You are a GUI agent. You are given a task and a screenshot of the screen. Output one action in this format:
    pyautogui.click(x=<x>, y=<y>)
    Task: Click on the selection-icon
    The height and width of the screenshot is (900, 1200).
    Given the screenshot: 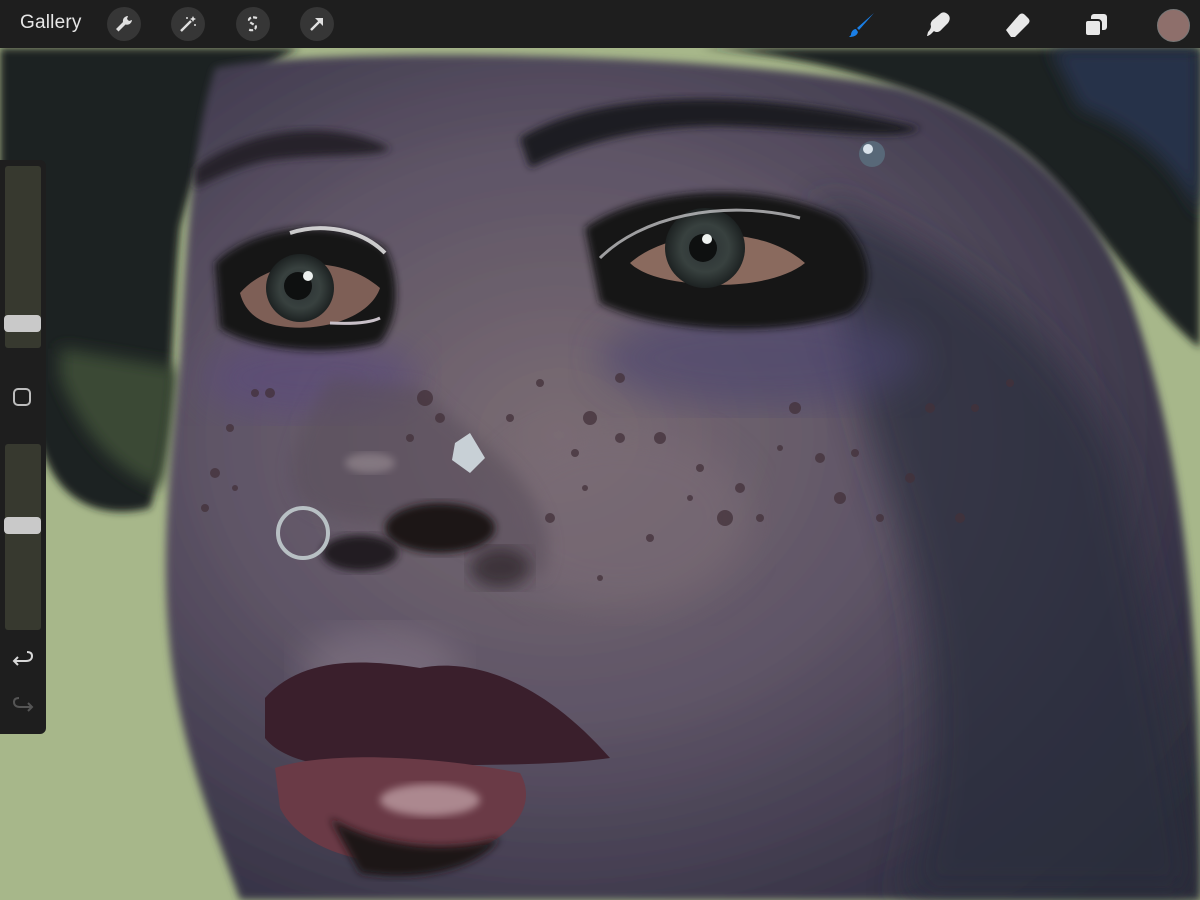 What is the action you would take?
    pyautogui.click(x=253, y=24)
    